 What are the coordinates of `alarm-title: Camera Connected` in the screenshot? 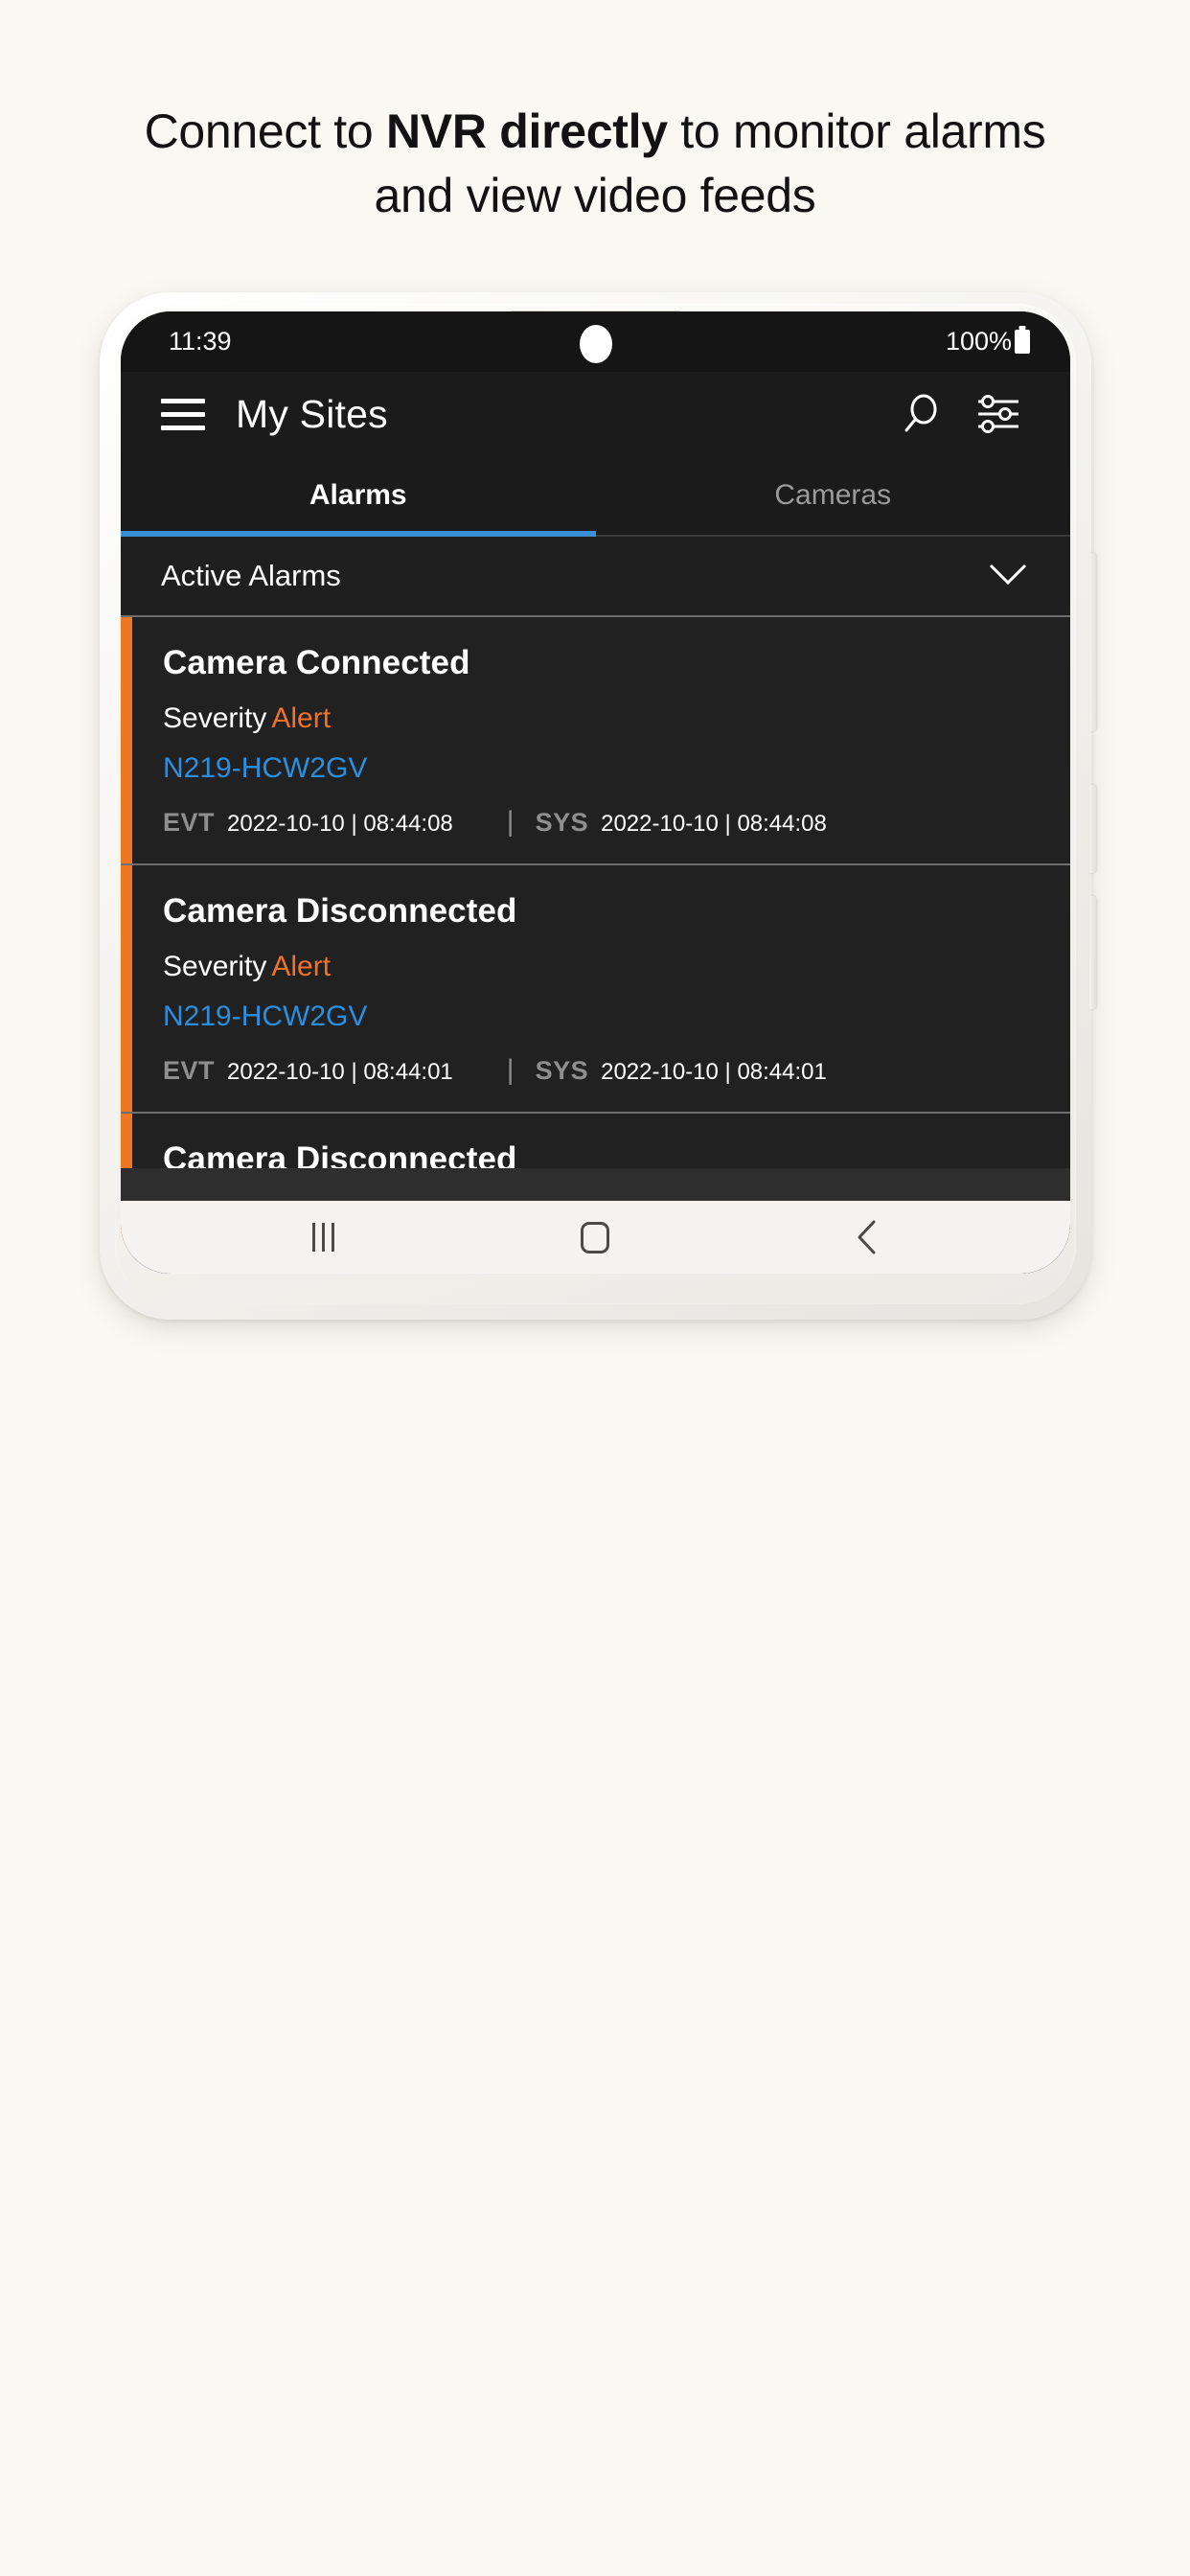 It's located at (317, 662).